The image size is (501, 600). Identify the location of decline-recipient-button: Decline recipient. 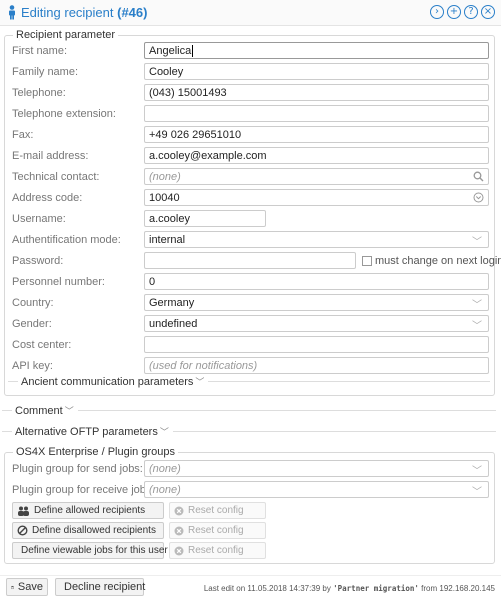
(100, 587).